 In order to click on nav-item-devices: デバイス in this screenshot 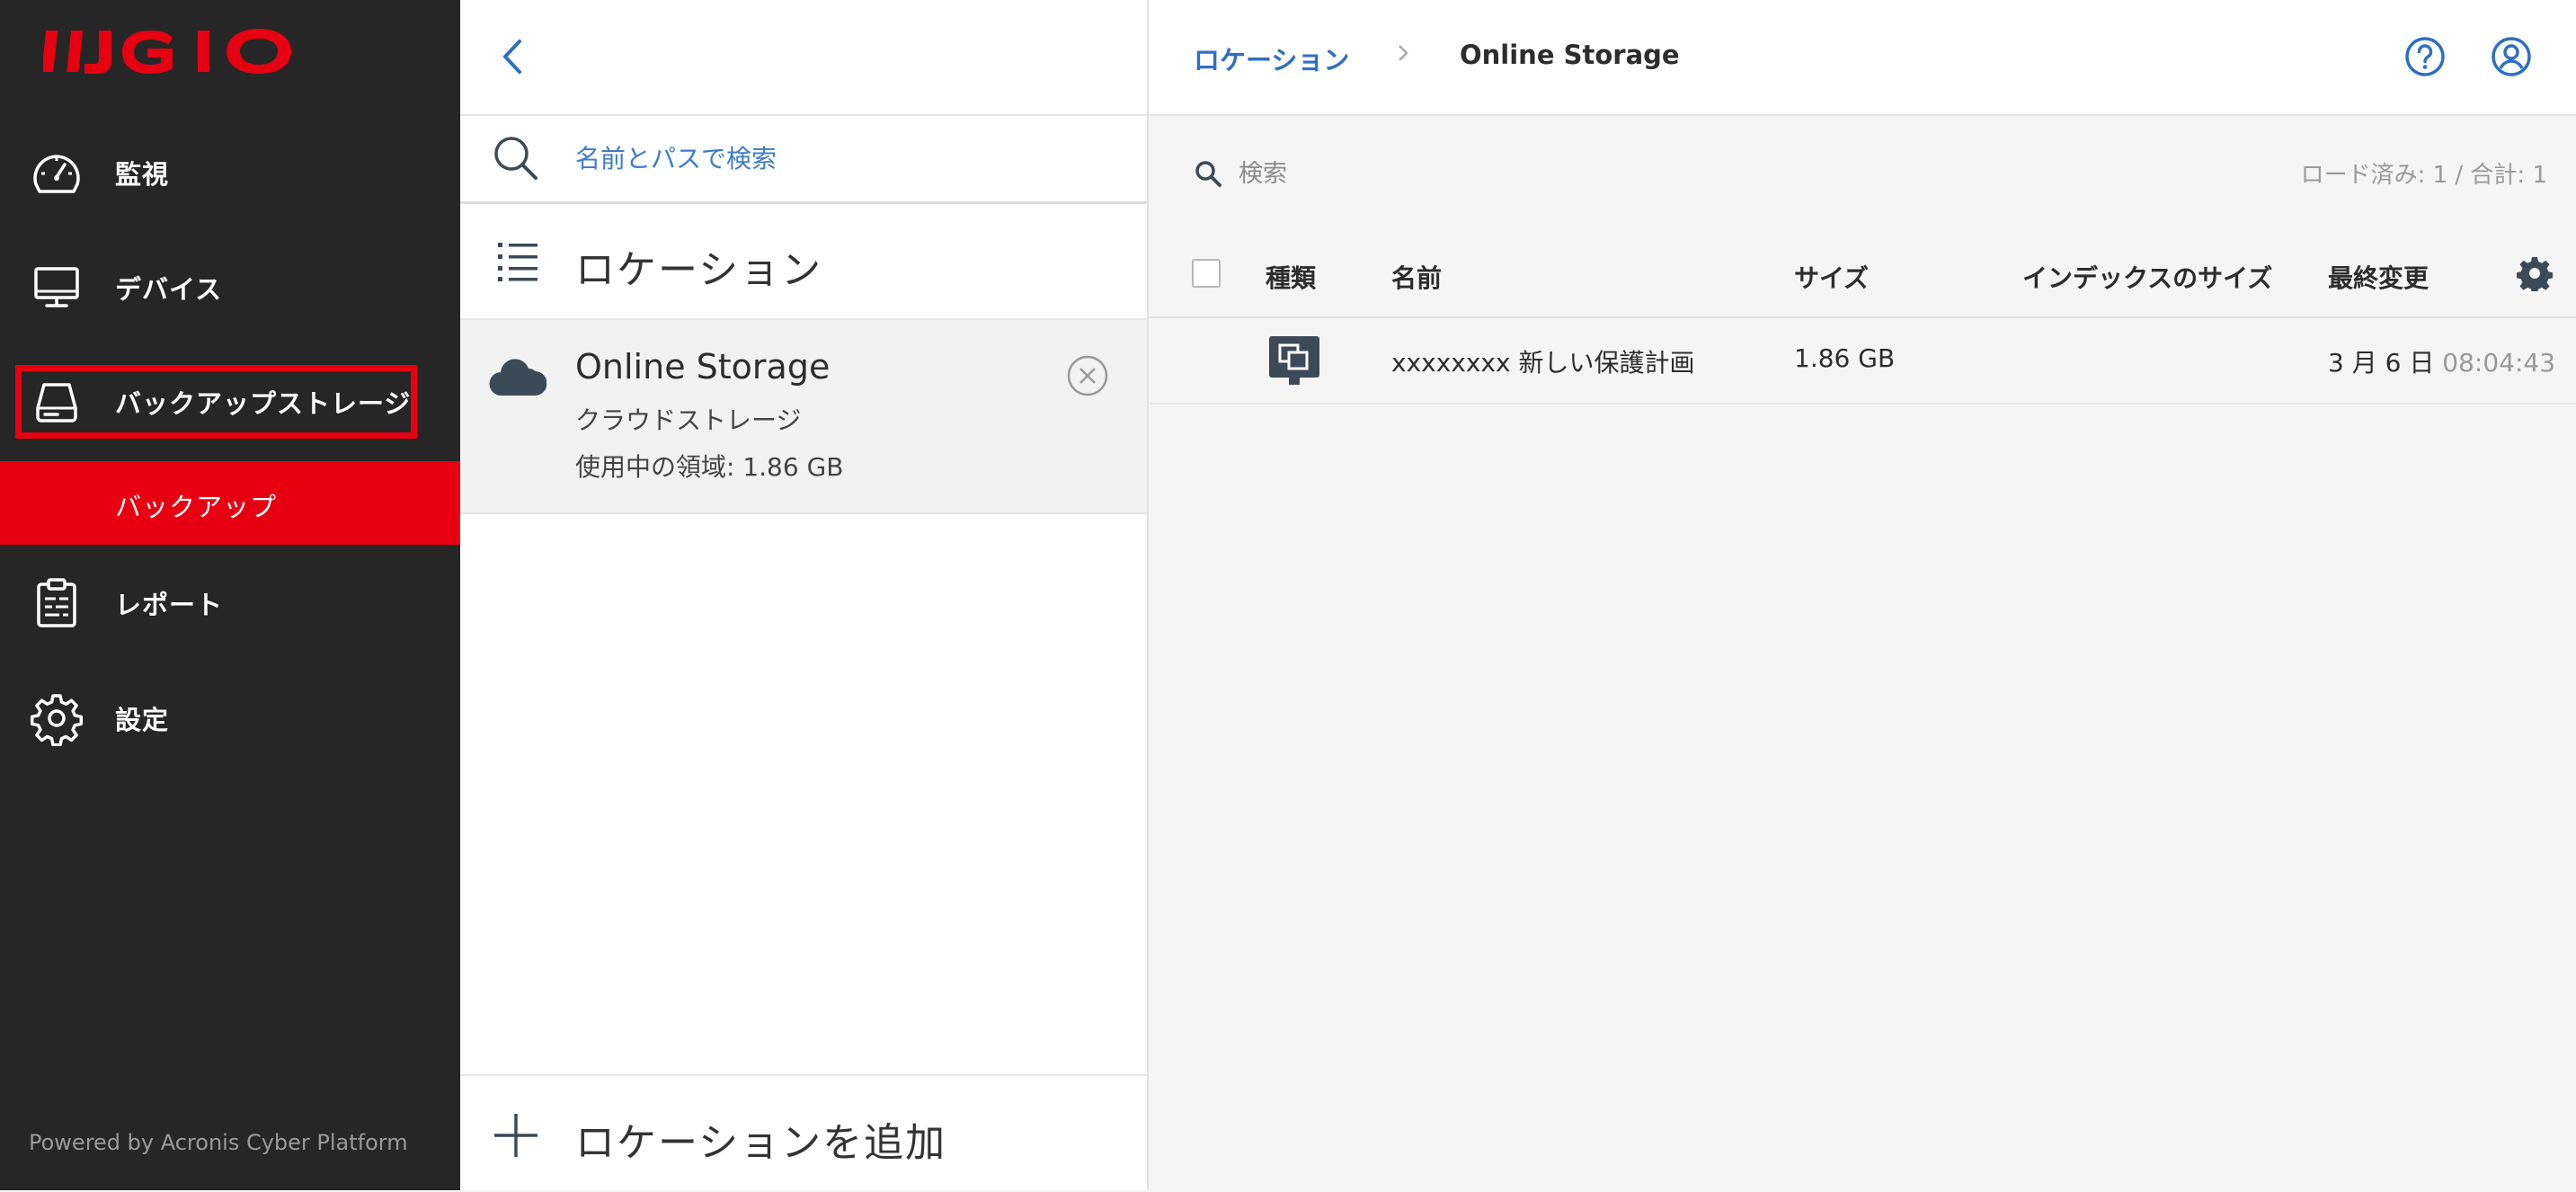, I will do `click(230, 288)`.